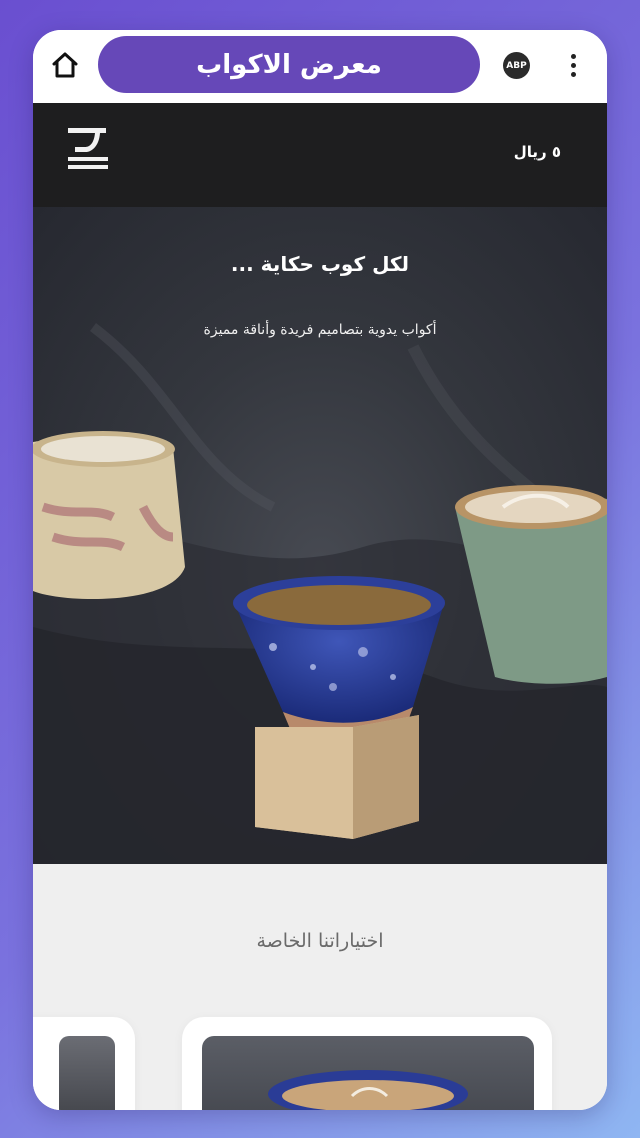 The height and width of the screenshot is (1138, 640). I want to click on home-button, so click(65, 65).